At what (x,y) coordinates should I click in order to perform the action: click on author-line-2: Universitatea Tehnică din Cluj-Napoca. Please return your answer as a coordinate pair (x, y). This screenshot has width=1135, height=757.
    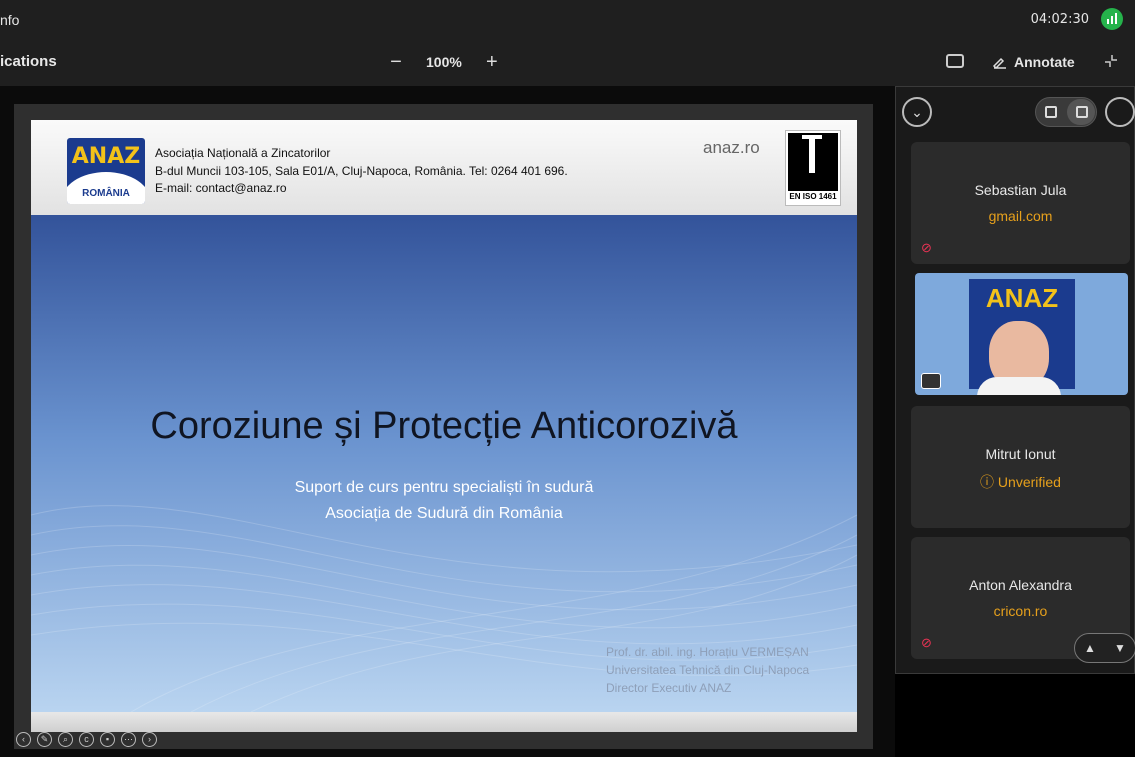
    Looking at the image, I should click on (708, 670).